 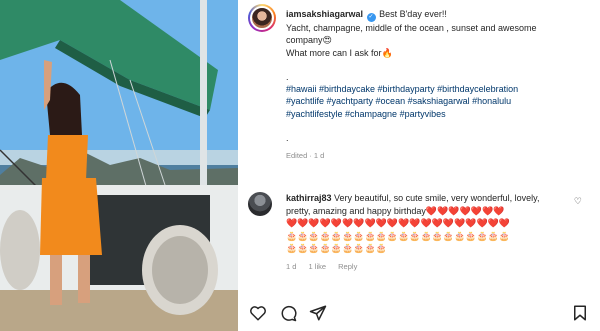 I want to click on comment-button, so click(x=288, y=313).